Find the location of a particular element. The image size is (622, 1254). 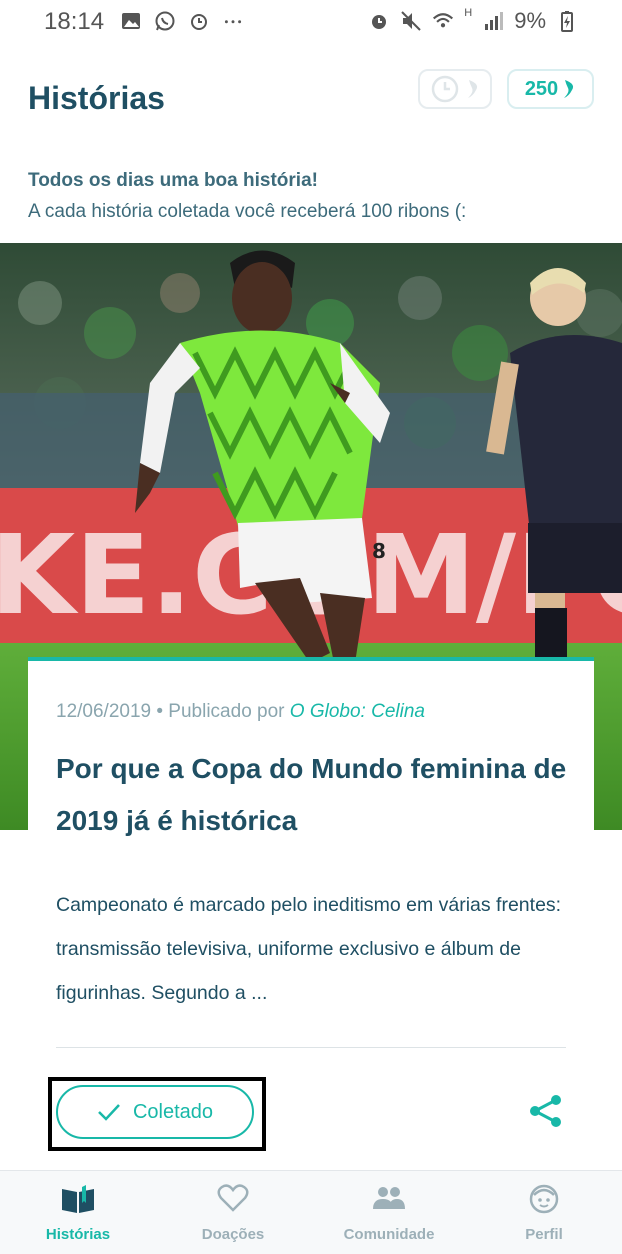

ribbons-counter: 250 is located at coordinates (550, 89).